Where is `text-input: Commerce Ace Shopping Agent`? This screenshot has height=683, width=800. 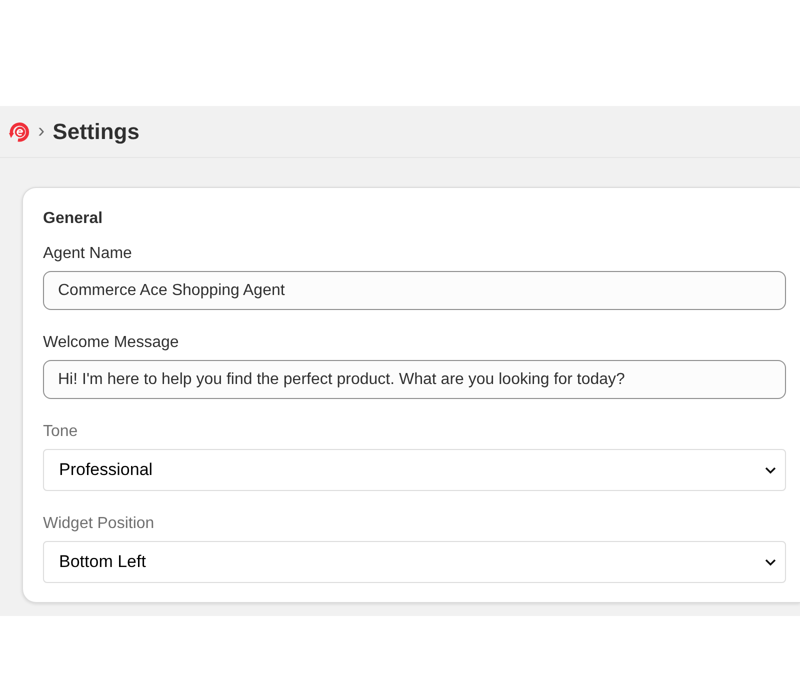
text-input: Commerce Ace Shopping Agent is located at coordinates (414, 290).